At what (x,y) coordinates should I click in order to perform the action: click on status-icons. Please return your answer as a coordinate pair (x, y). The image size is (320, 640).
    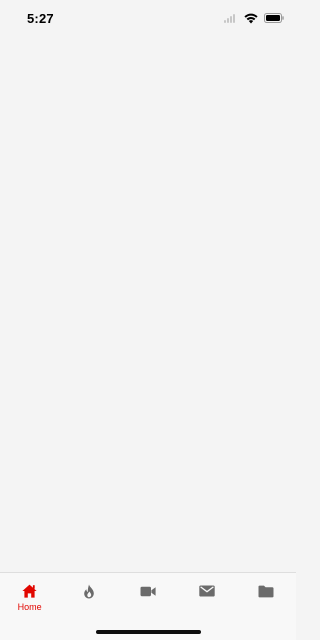
    Looking at the image, I should click on (254, 18).